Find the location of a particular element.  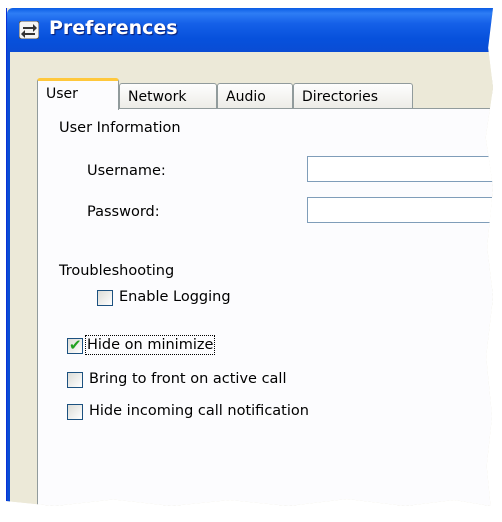

hide-on-minimize-checkbox: ✔ is located at coordinates (75, 345).